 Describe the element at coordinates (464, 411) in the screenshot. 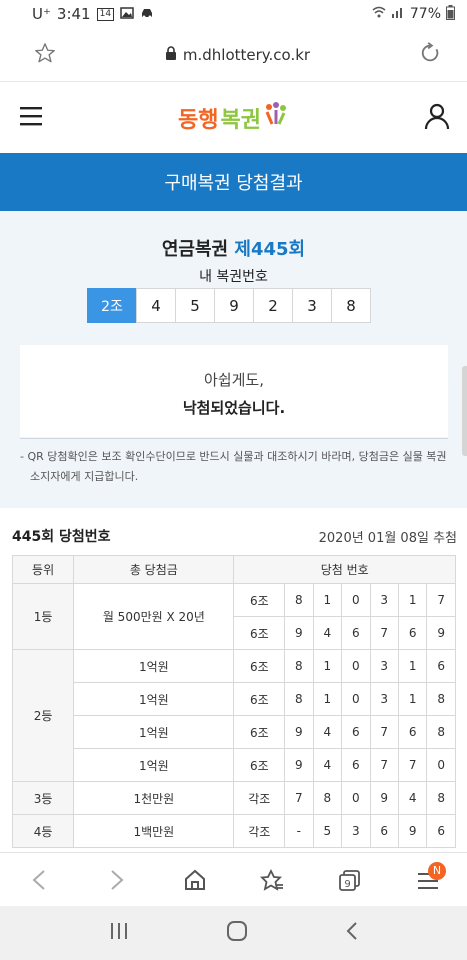

I see `scroll-handle` at that location.